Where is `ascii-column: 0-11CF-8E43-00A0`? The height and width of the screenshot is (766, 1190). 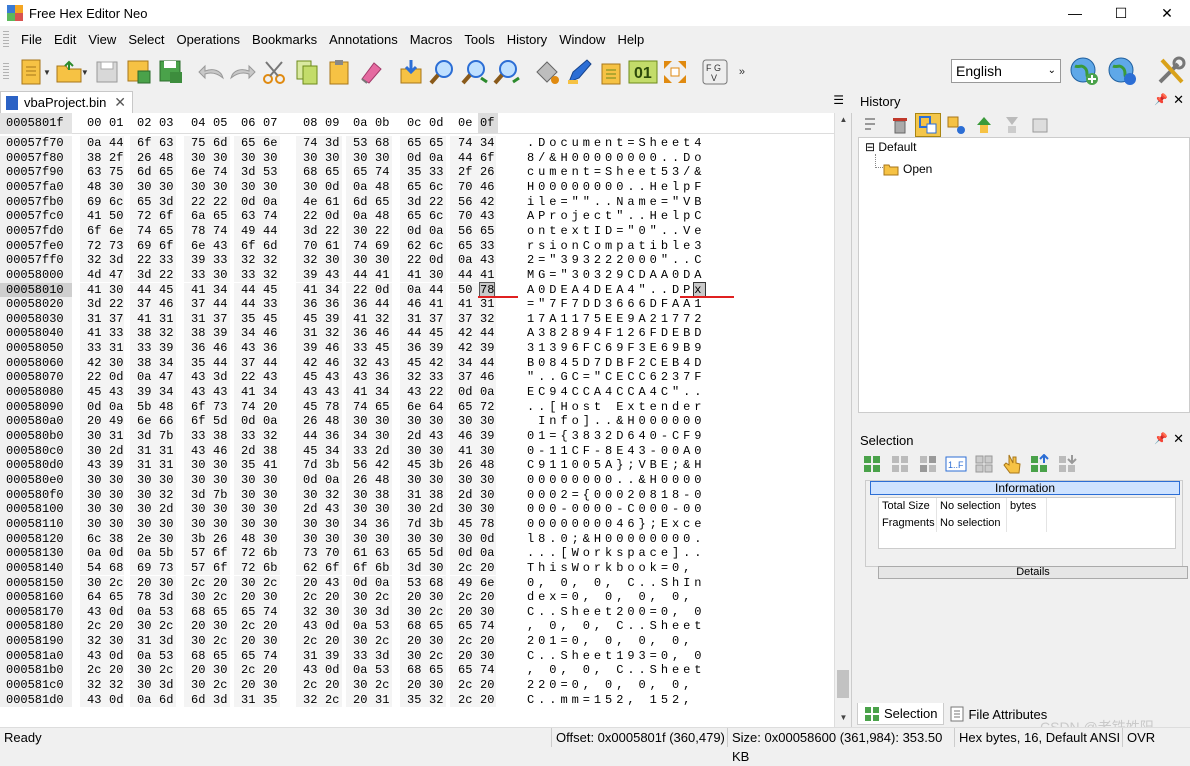
ascii-column: 0-11CF-8E43-00A0 is located at coordinates (616, 451).